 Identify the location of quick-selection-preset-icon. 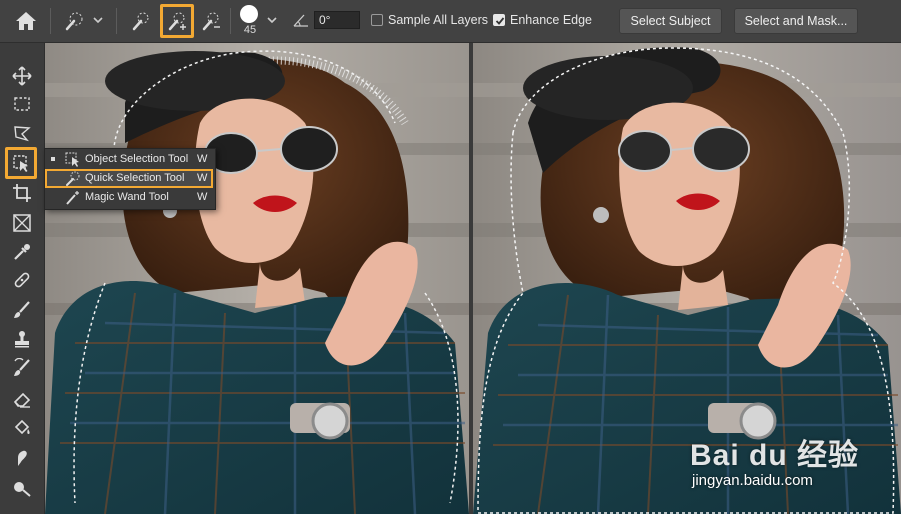
(74, 21).